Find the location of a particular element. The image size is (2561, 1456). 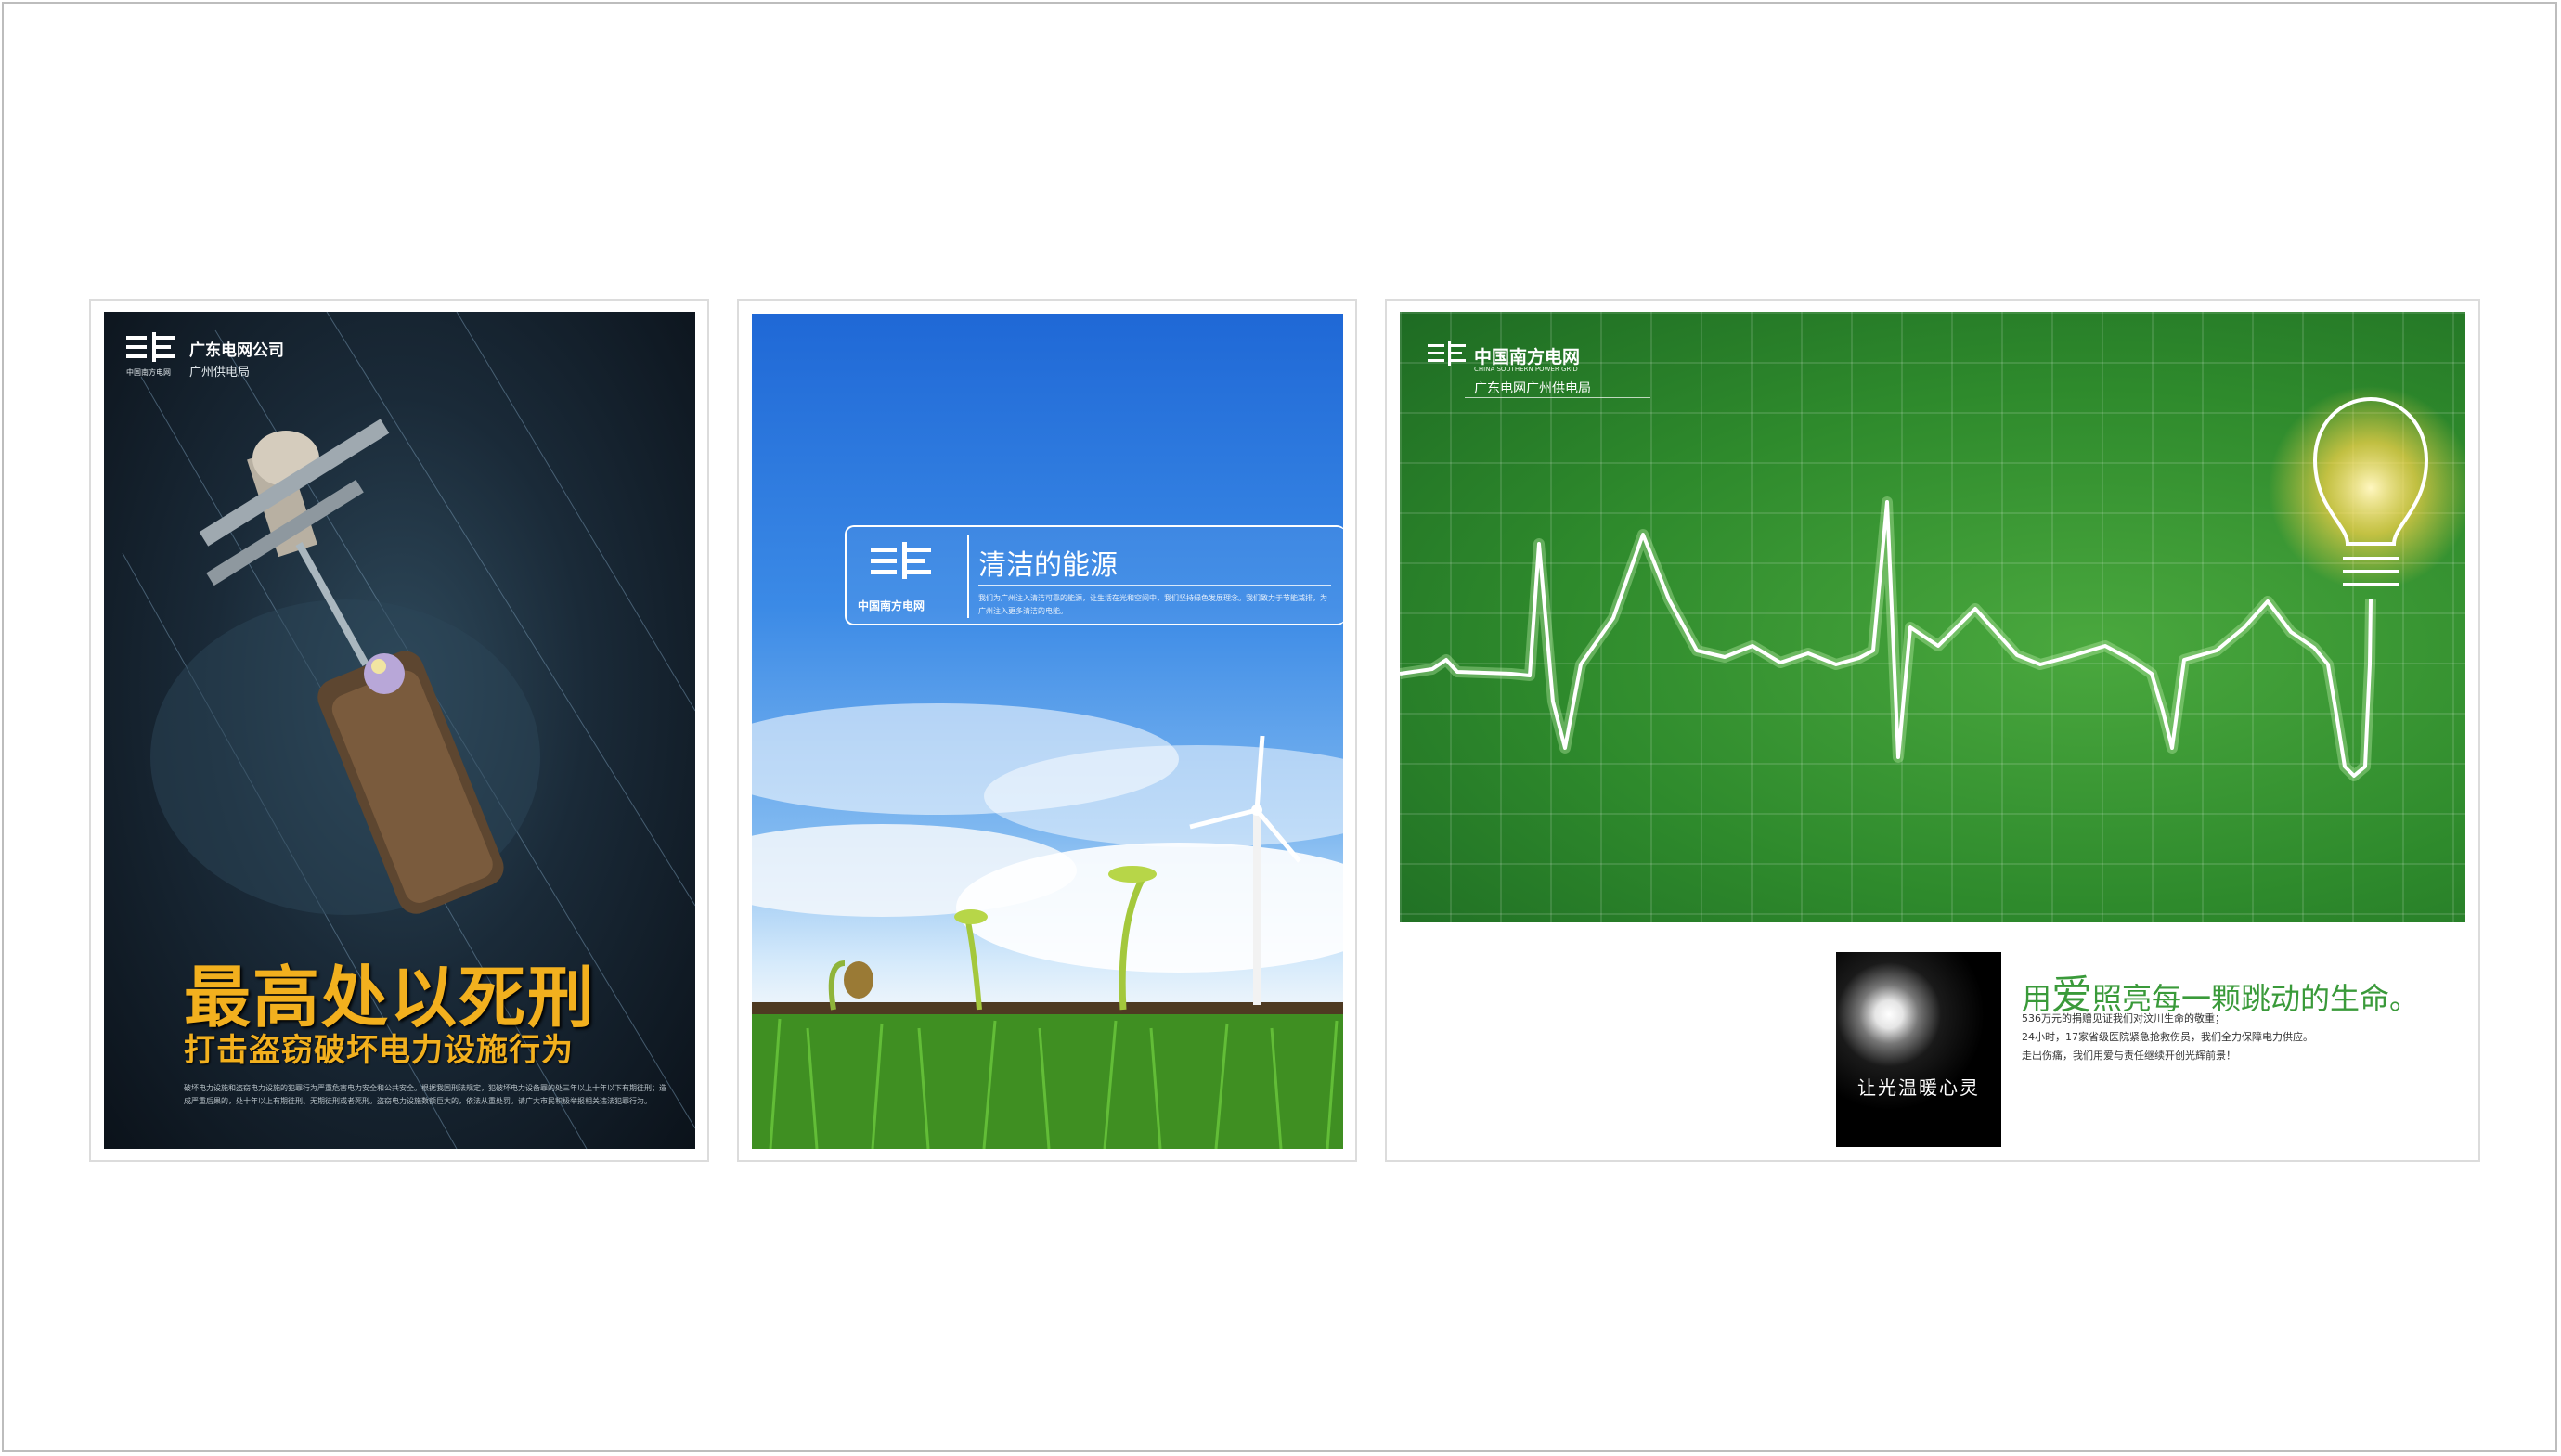

panel-rule is located at coordinates (1154, 585).